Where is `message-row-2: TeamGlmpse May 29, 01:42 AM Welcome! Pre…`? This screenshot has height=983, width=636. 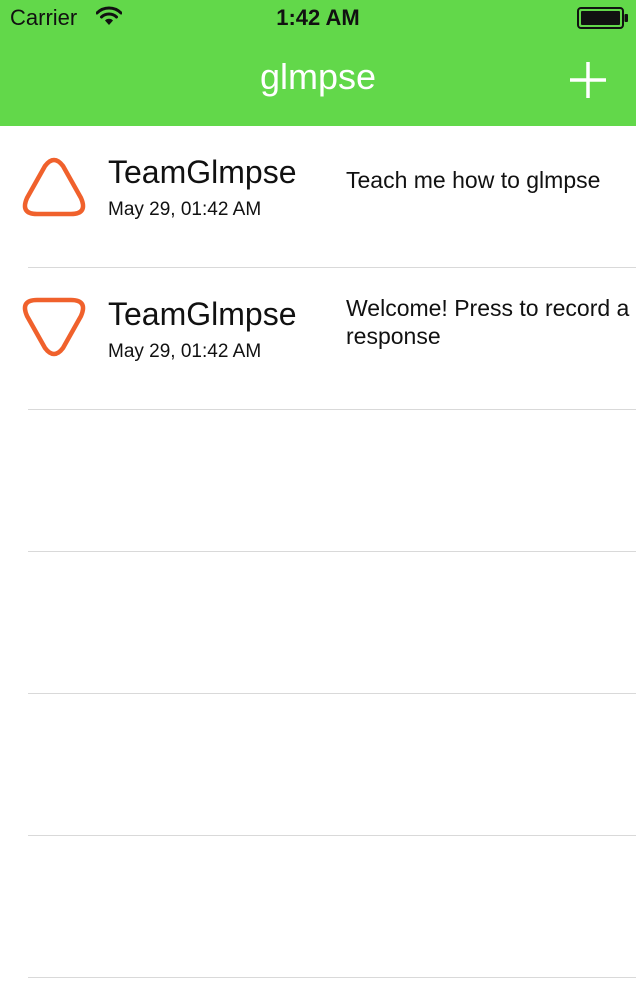 message-row-2: TeamGlmpse May 29, 01:42 AM Welcome! Pre… is located at coordinates (318, 339).